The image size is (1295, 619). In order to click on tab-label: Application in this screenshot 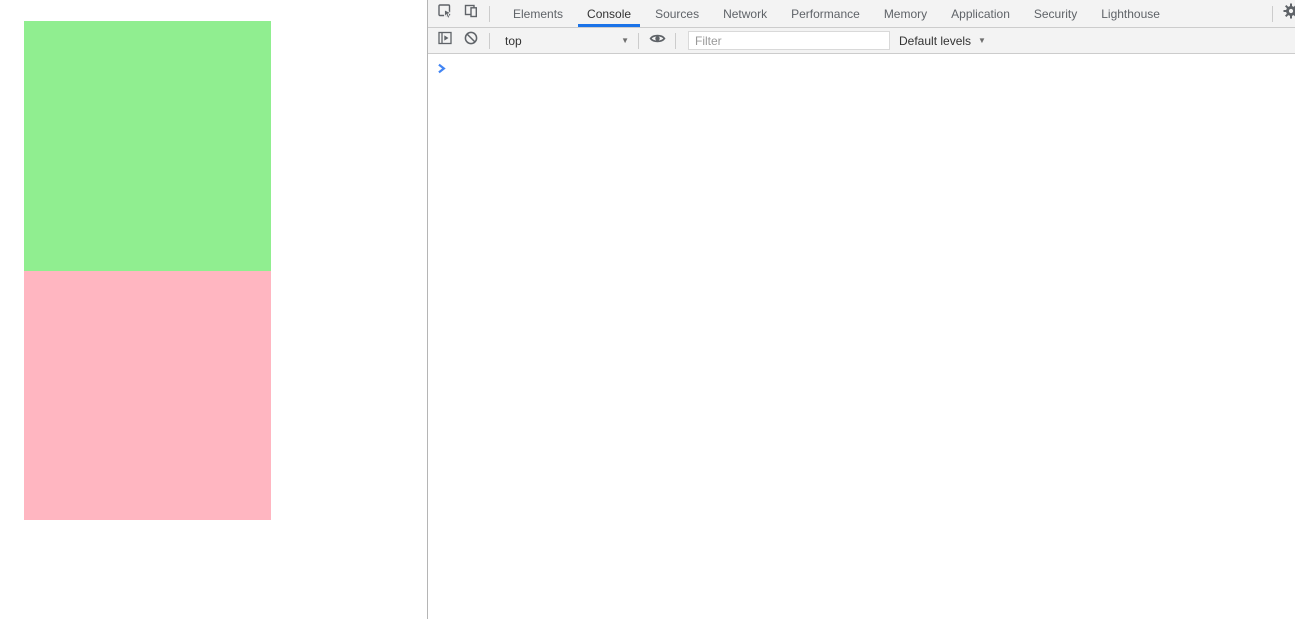, I will do `click(980, 13)`.